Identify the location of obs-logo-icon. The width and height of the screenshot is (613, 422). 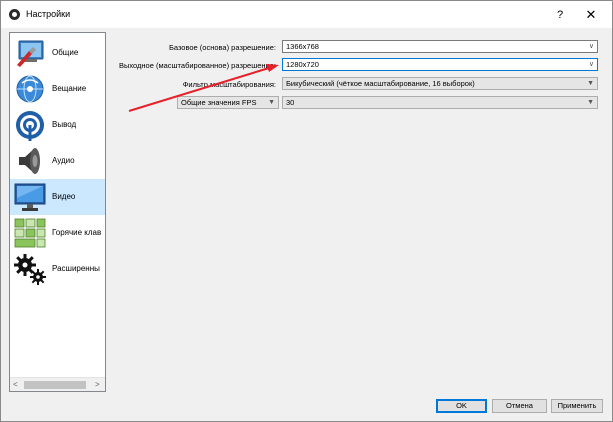
(14, 14).